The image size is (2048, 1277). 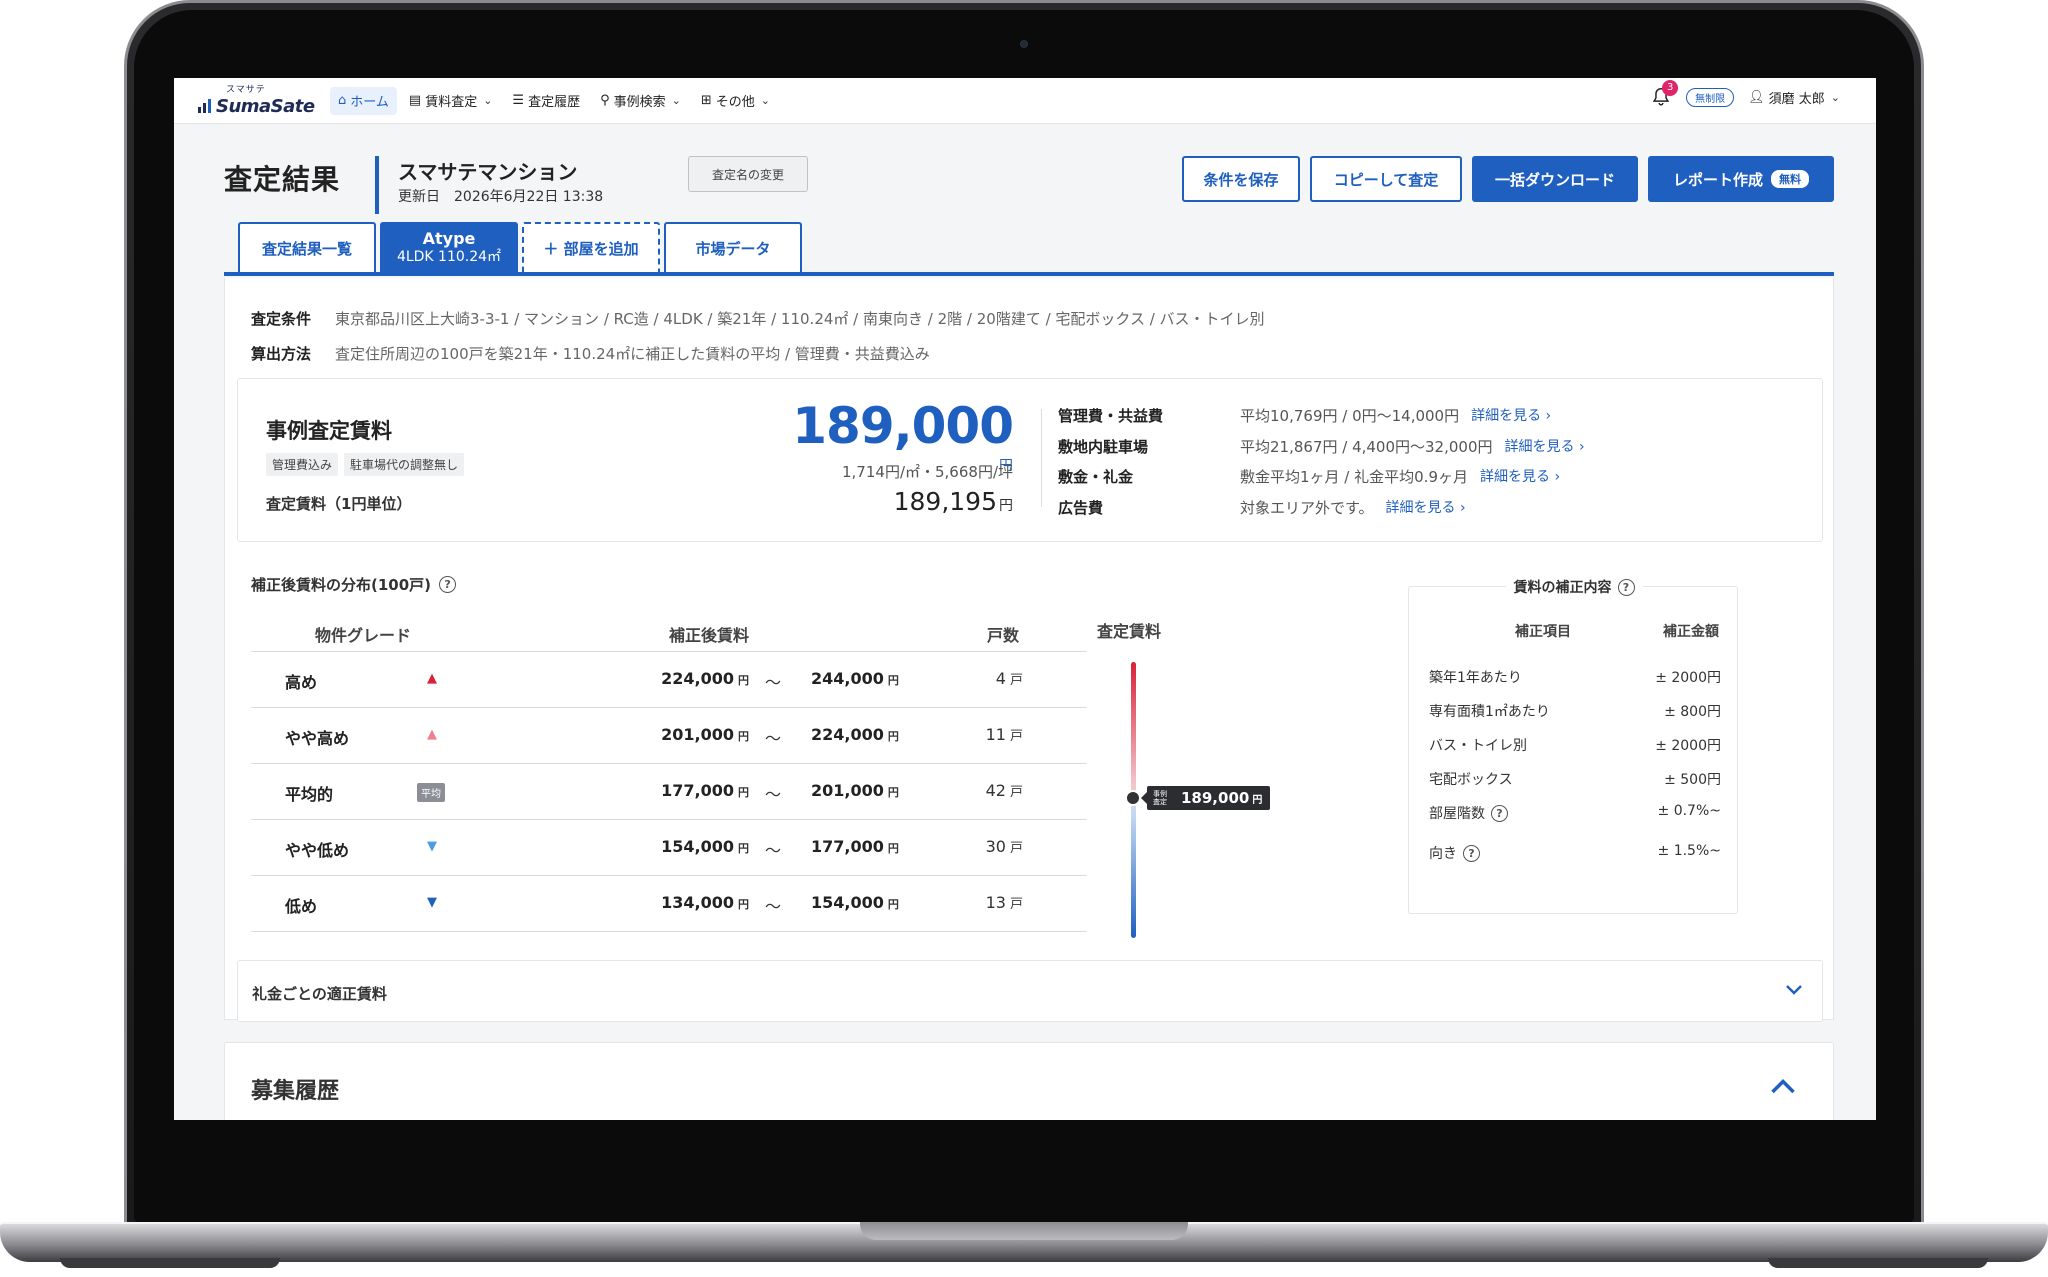 I want to click on fee-value: 平均21,867円 / 4,400円〜32,000円, so click(x=1366, y=446).